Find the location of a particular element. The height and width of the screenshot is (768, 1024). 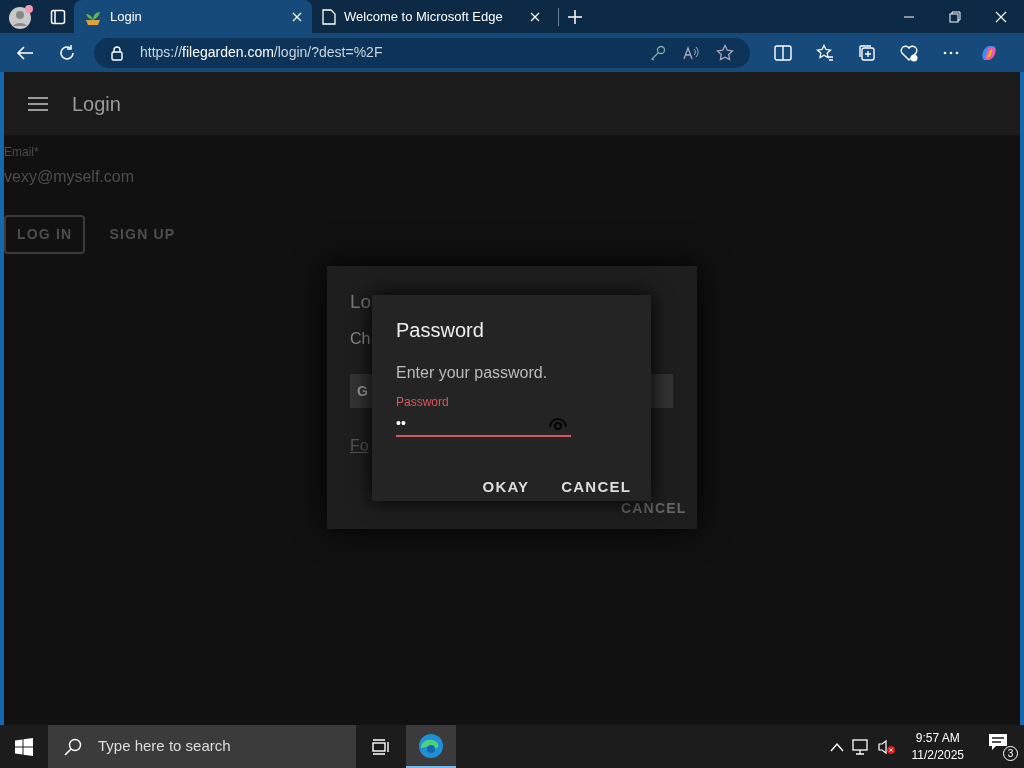

search-icon is located at coordinates (73, 746).